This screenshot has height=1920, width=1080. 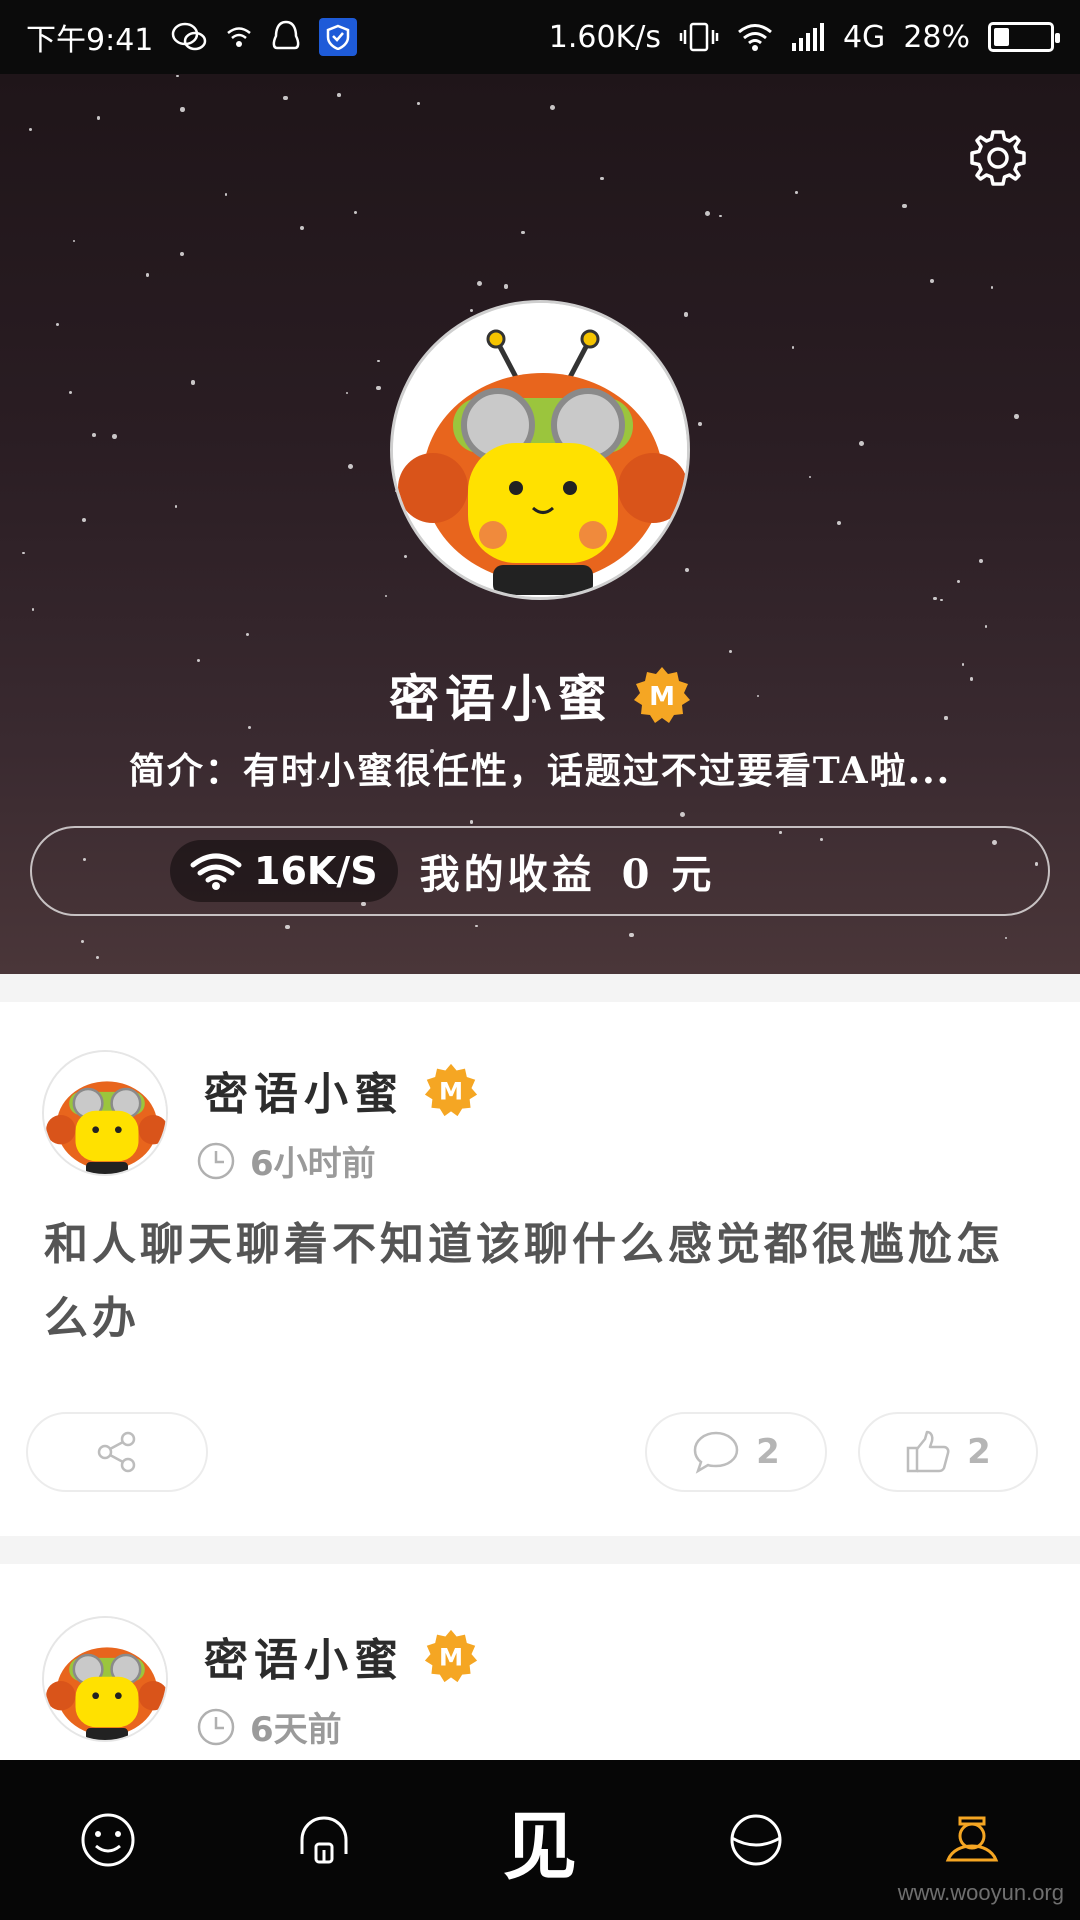 I want to click on face-icon, so click(x=108, y=1840).